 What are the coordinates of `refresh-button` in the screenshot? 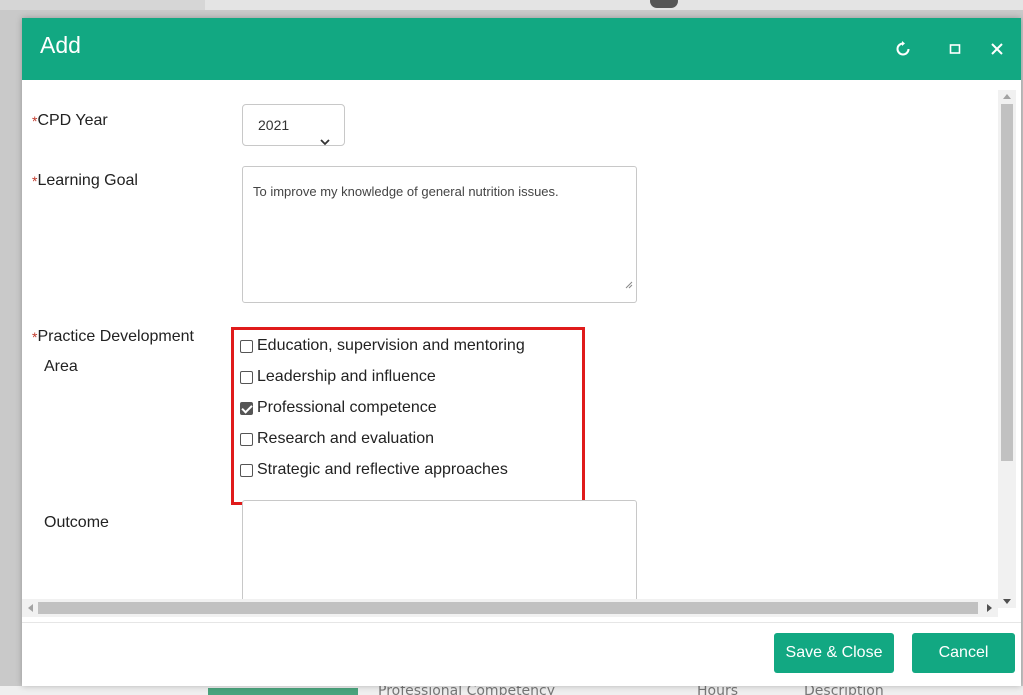 It's located at (903, 49).